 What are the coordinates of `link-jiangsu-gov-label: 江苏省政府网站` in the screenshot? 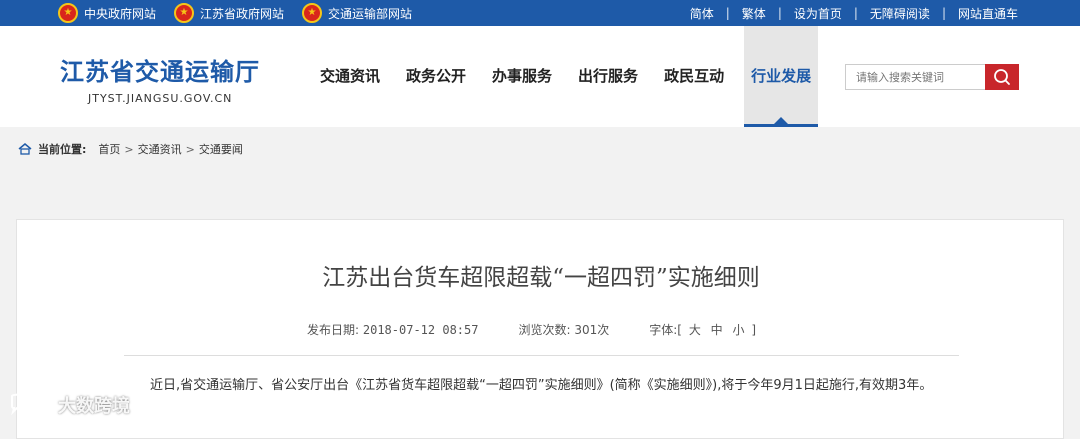 It's located at (242, 13).